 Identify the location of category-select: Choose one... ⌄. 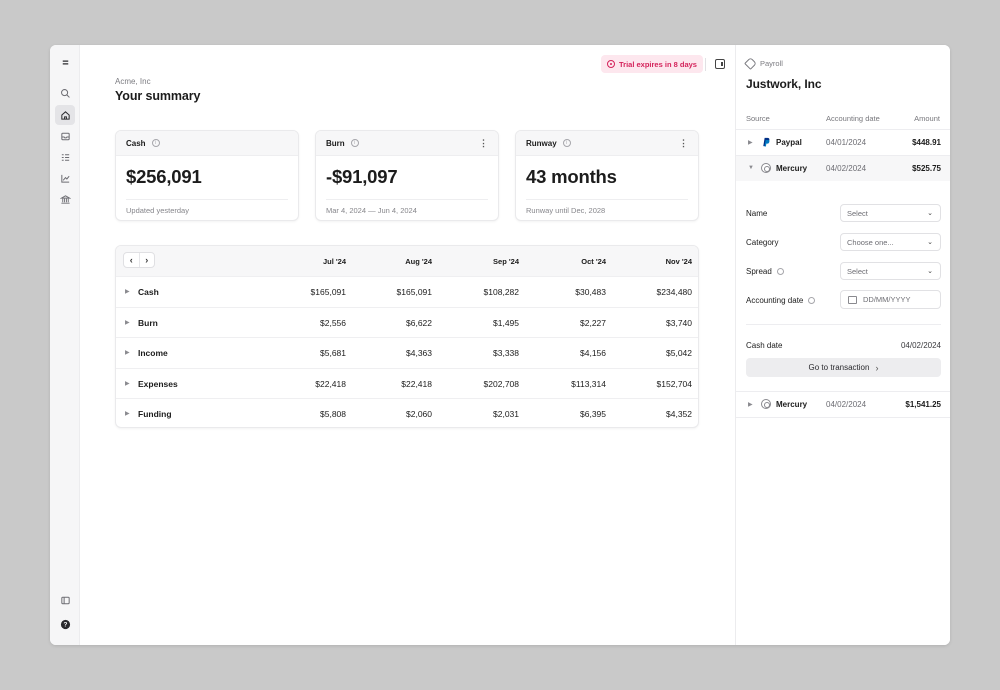
(890, 242).